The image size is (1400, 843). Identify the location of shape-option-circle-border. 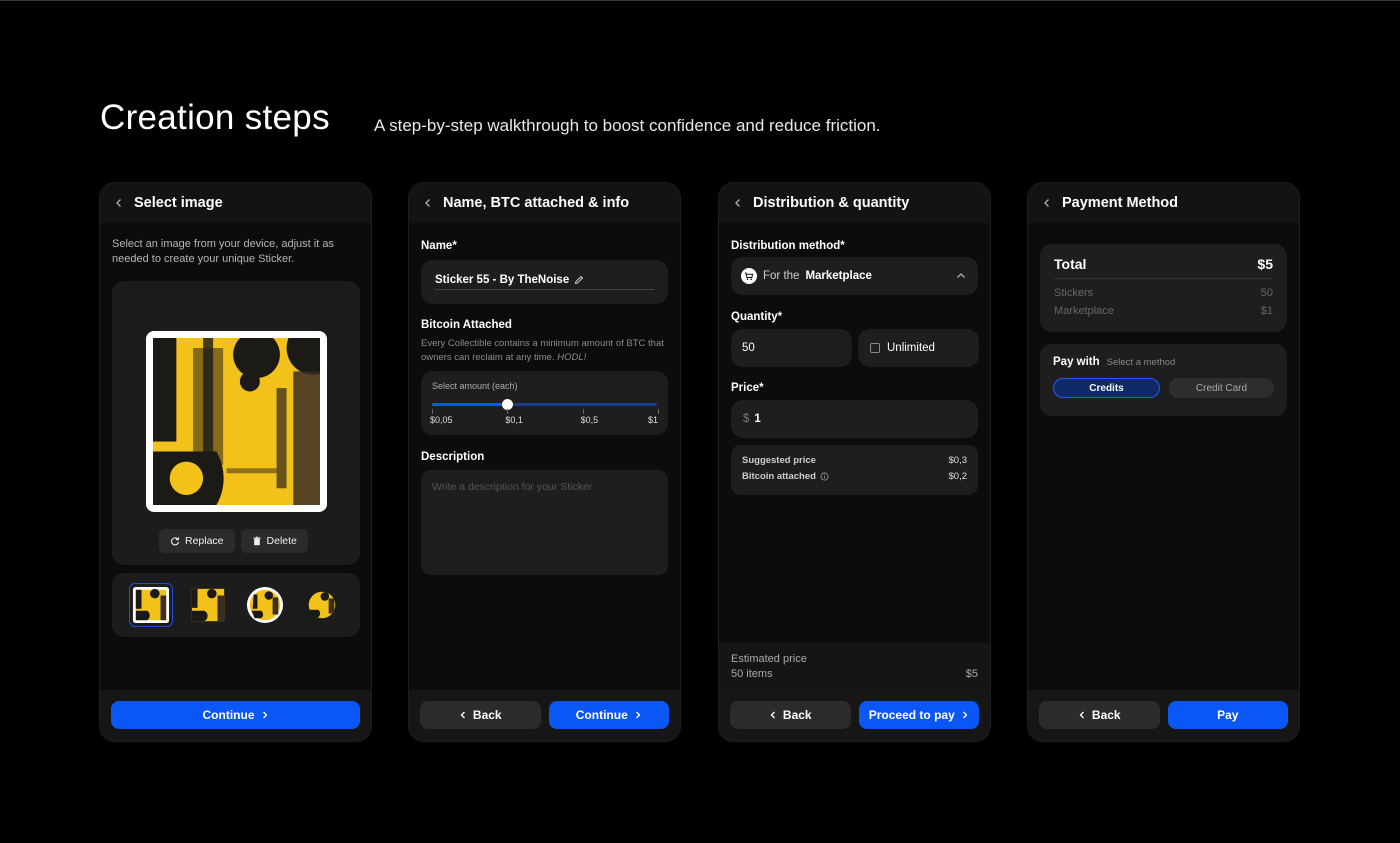
(265, 605).